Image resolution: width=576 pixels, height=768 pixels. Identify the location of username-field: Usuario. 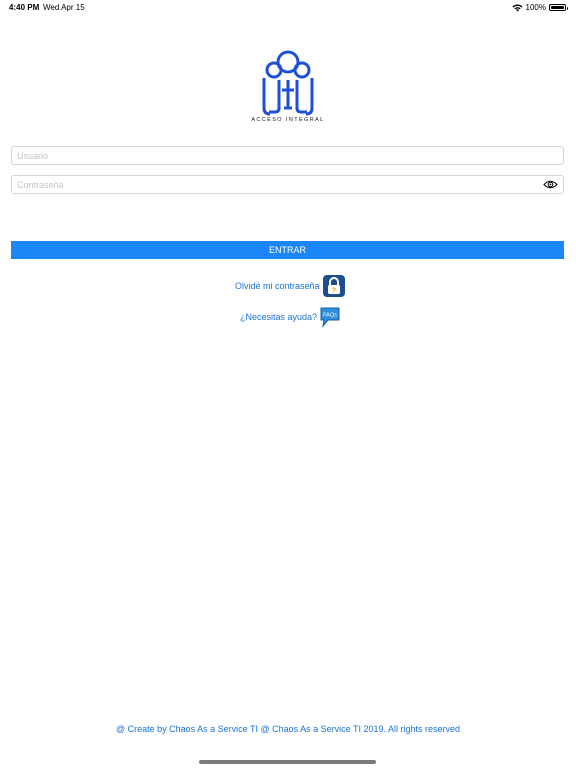
(287, 155).